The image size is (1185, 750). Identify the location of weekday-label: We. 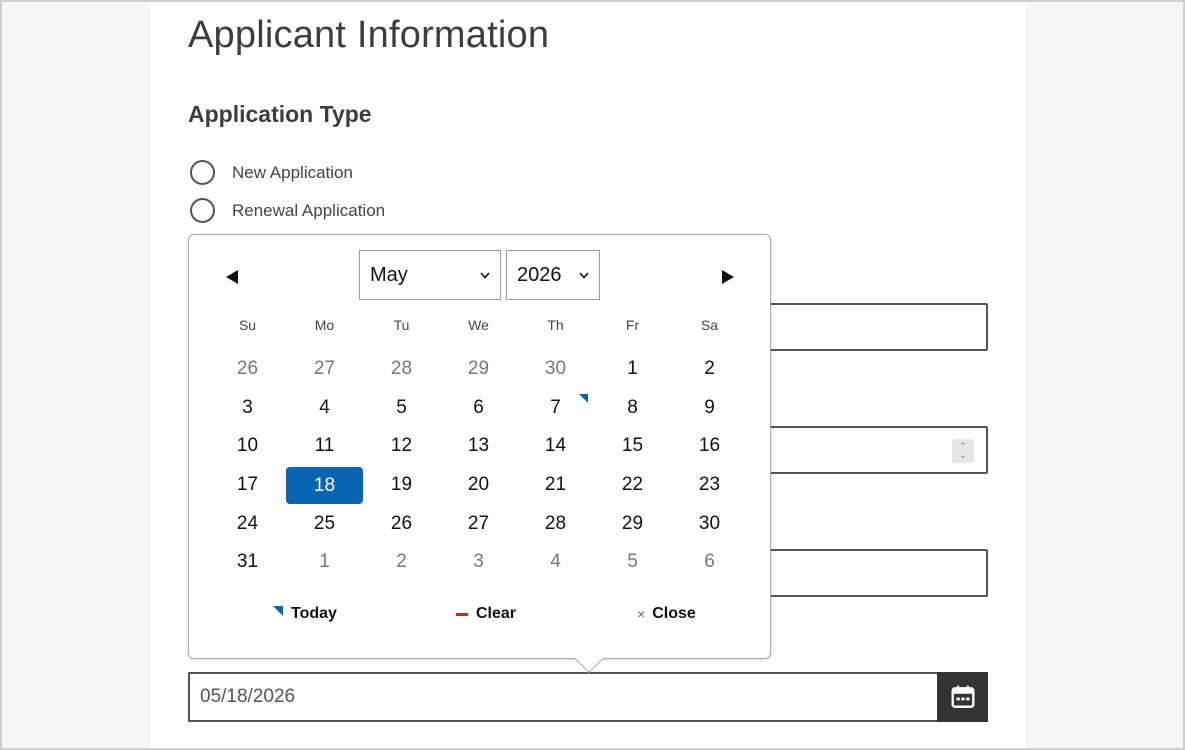
(478, 325).